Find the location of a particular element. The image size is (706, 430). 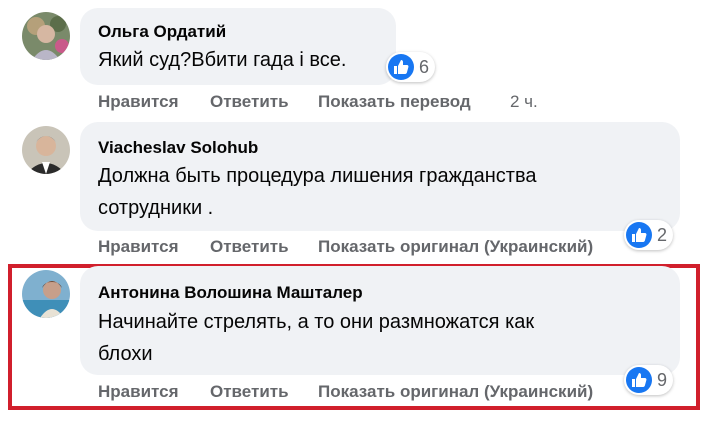

reply-link: Ответить is located at coordinates (249, 392).